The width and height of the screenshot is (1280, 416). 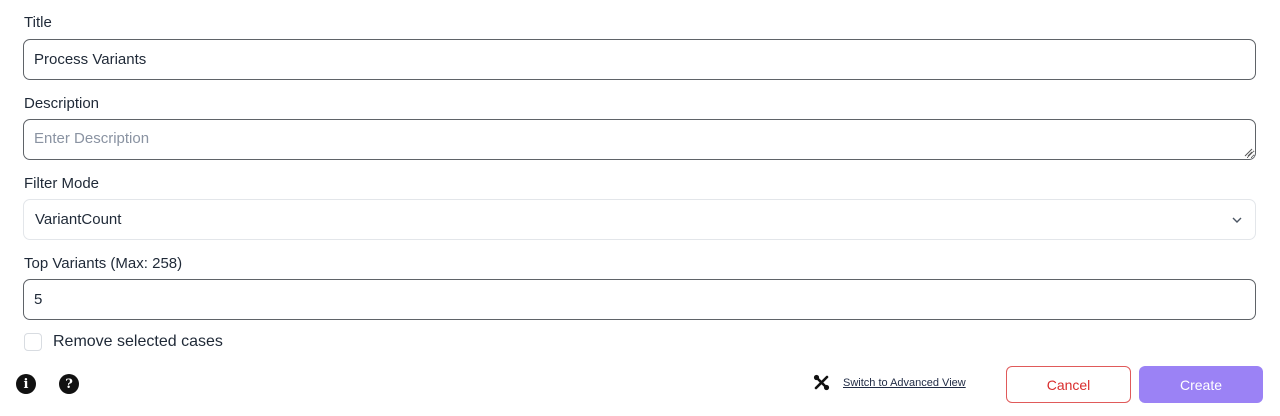 What do you see at coordinates (38, 22) in the screenshot?
I see `title-label: Title` at bounding box center [38, 22].